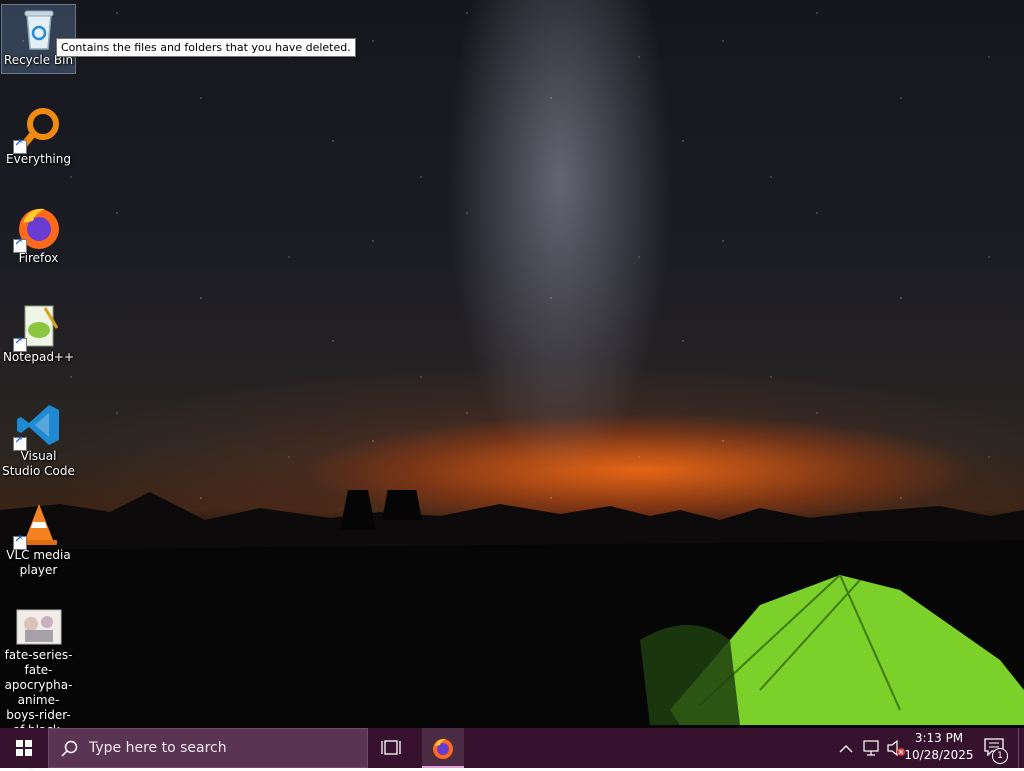 The image size is (1024, 771). Describe the element at coordinates (38, 258) in the screenshot. I see `desktop-icon-label: Firefox` at that location.